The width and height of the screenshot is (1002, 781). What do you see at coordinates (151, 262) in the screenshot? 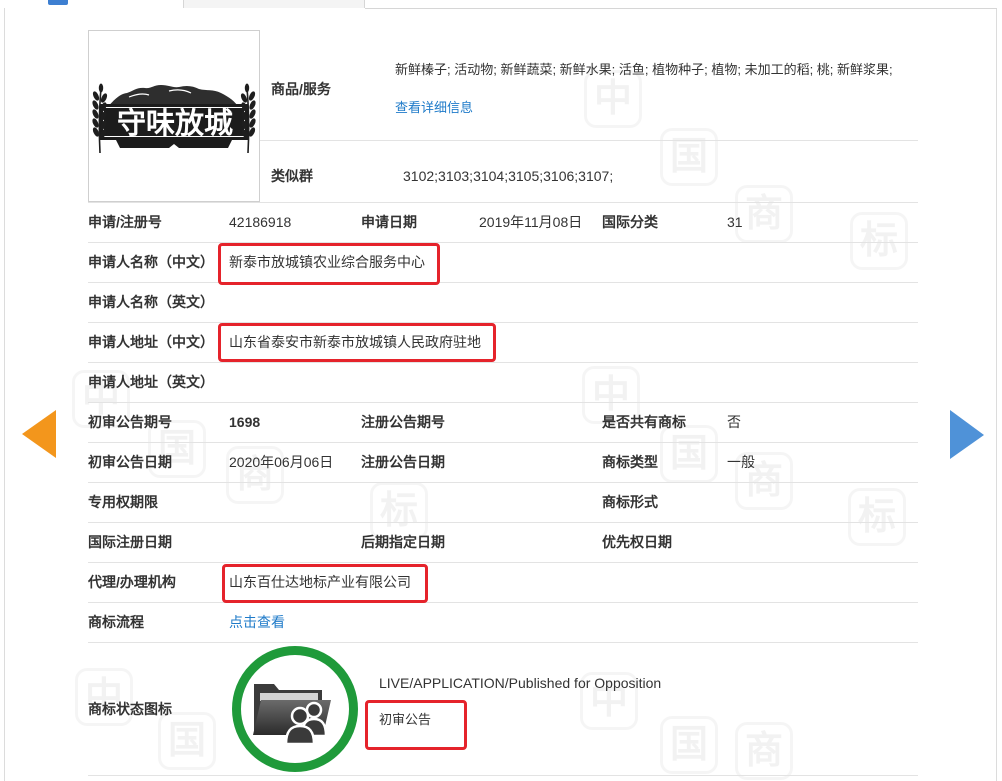
I see `applicant-name-cn-label: 申请人名称（中文）` at bounding box center [151, 262].